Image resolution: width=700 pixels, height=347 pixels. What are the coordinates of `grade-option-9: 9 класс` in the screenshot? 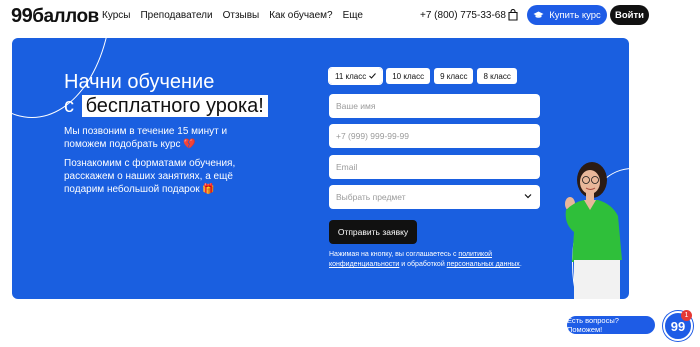 It's located at (454, 76).